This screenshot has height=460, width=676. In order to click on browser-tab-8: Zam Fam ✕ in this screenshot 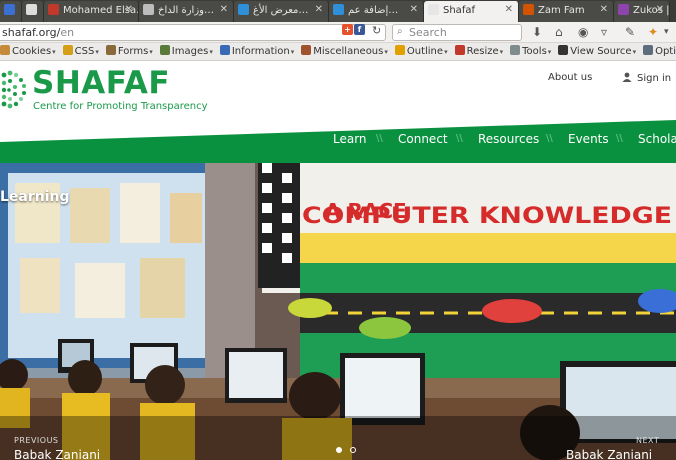, I will do `click(566, 11)`.